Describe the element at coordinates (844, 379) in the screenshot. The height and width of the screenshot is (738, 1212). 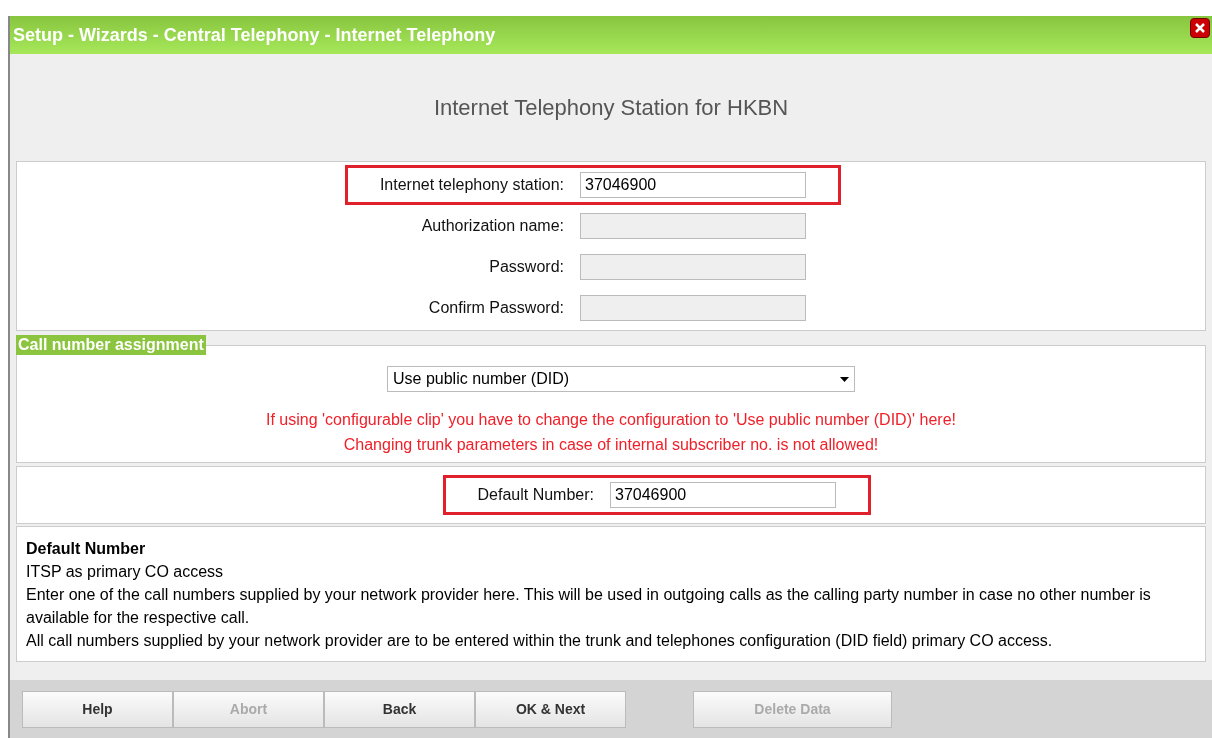
I see `dropdown-caret-icon` at that location.